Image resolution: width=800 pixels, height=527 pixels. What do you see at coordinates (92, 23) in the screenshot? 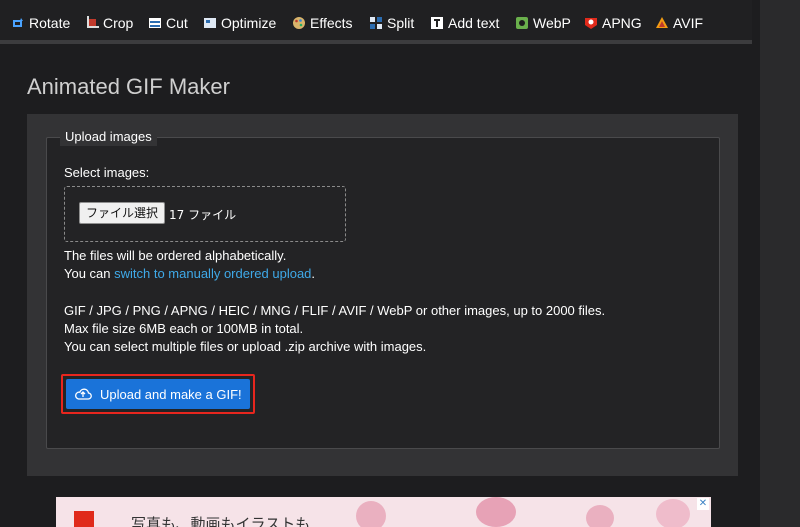
I see `crop-icon` at bounding box center [92, 23].